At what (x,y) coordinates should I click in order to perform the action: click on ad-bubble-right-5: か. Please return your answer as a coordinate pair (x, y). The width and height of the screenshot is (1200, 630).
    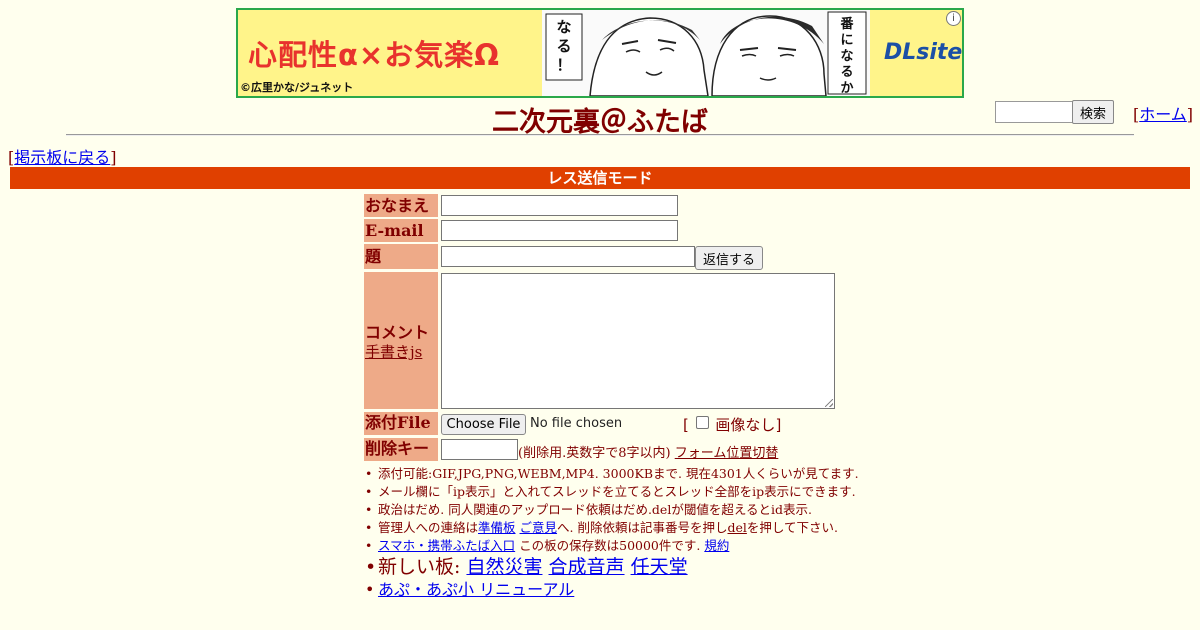
    Looking at the image, I should click on (846, 88).